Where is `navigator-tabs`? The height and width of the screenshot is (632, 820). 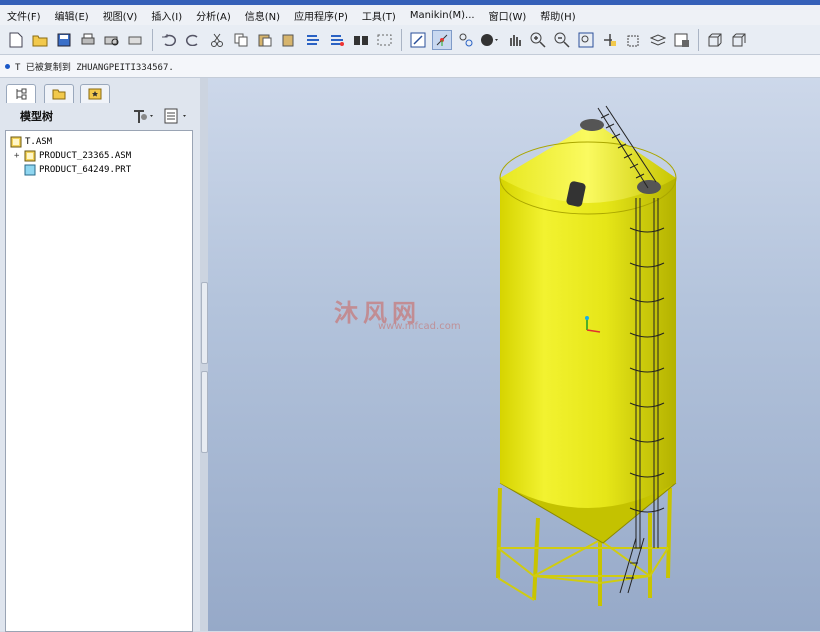 navigator-tabs is located at coordinates (100, 91).